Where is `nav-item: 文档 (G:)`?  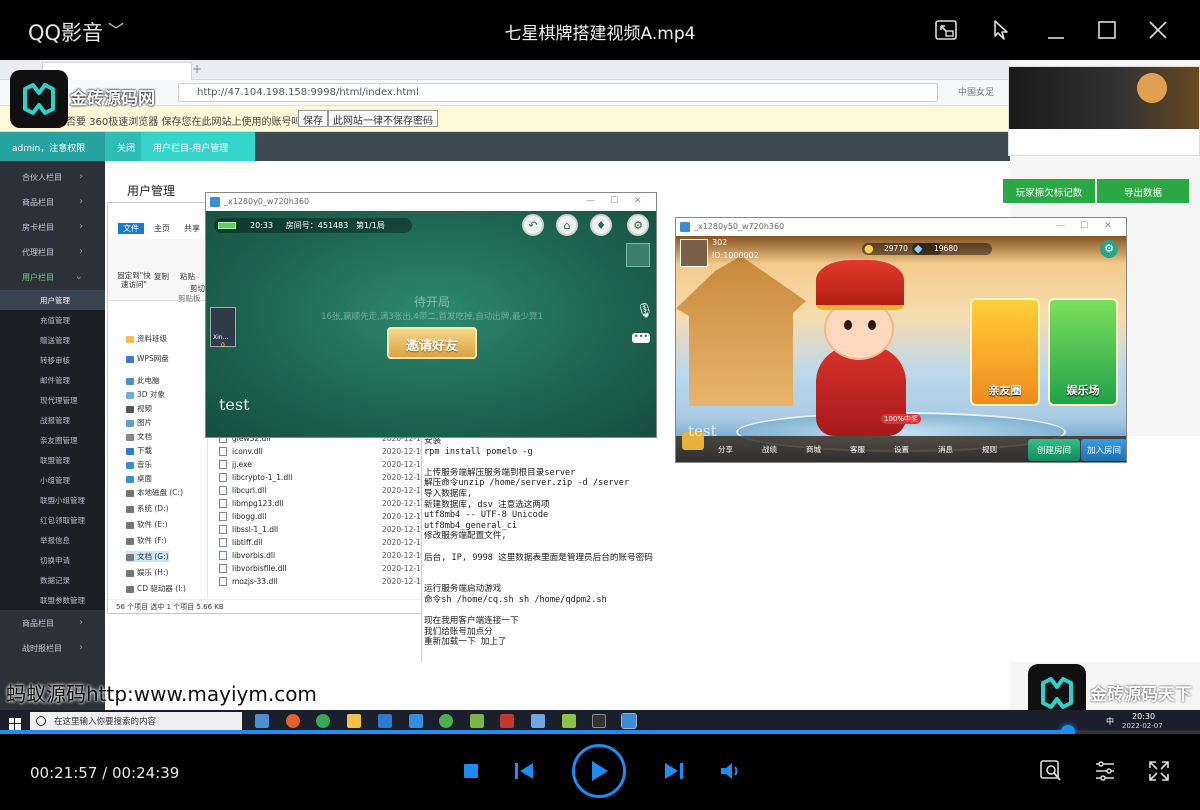
nav-item: 文档 (G:) is located at coordinates (147, 556).